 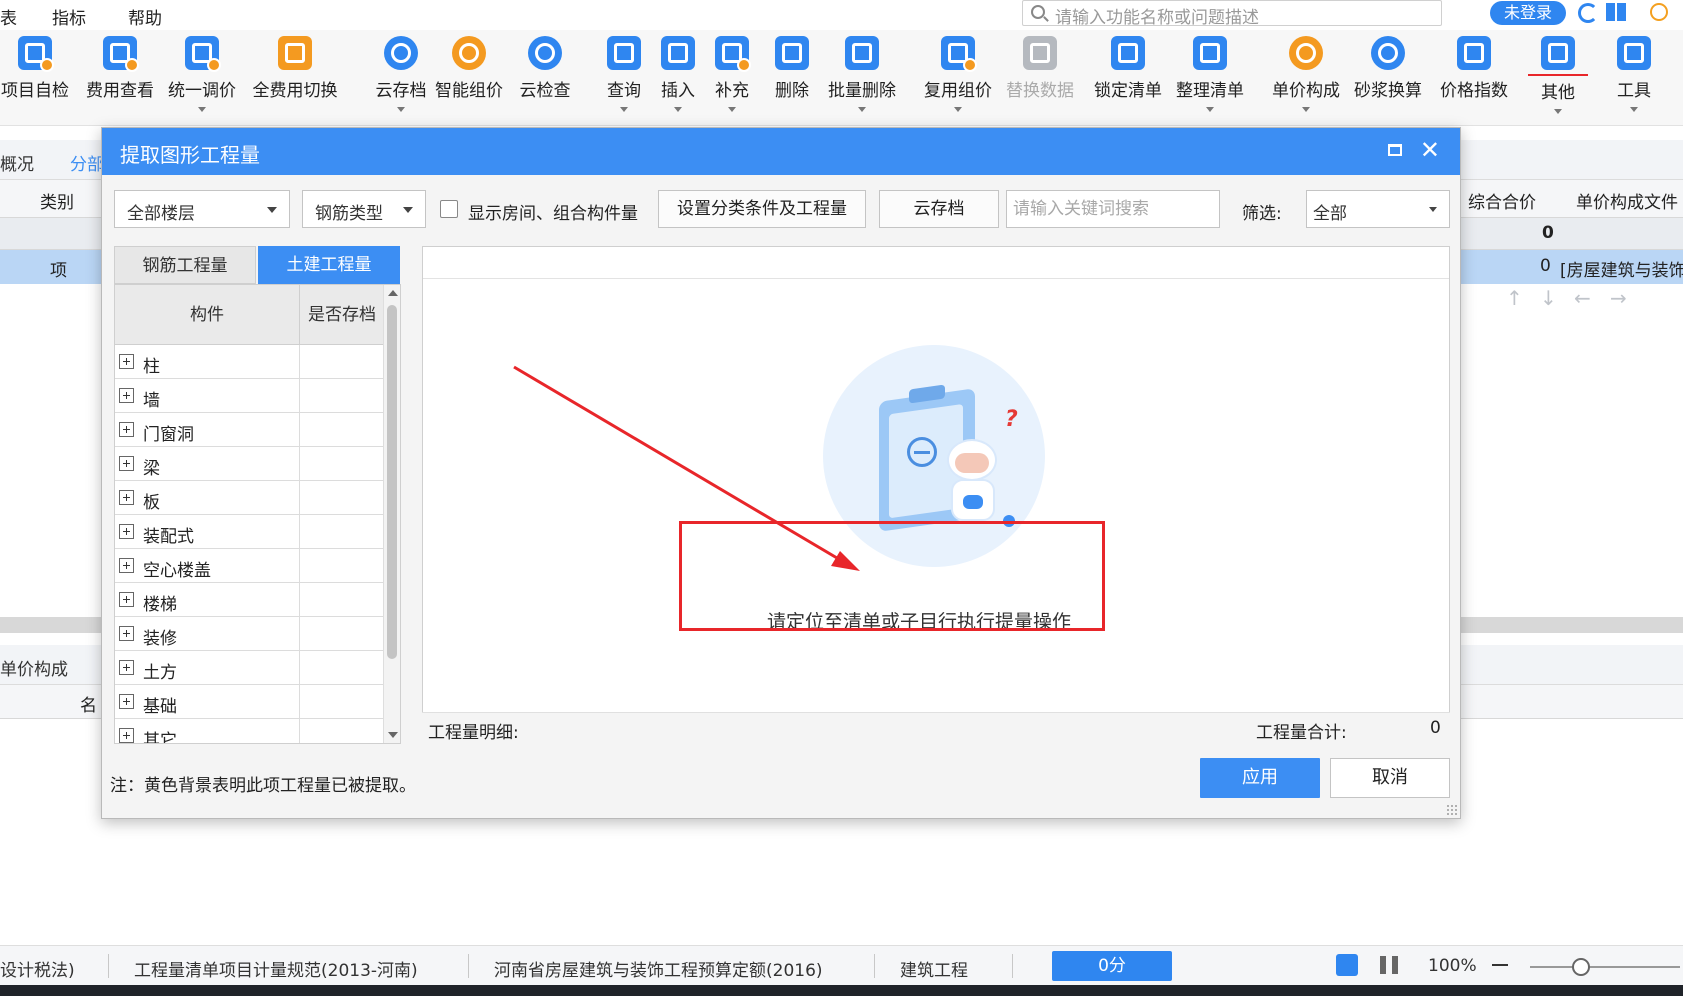 I want to click on function-search-box: 请输入功能名称或问题描述, so click(x=1232, y=14).